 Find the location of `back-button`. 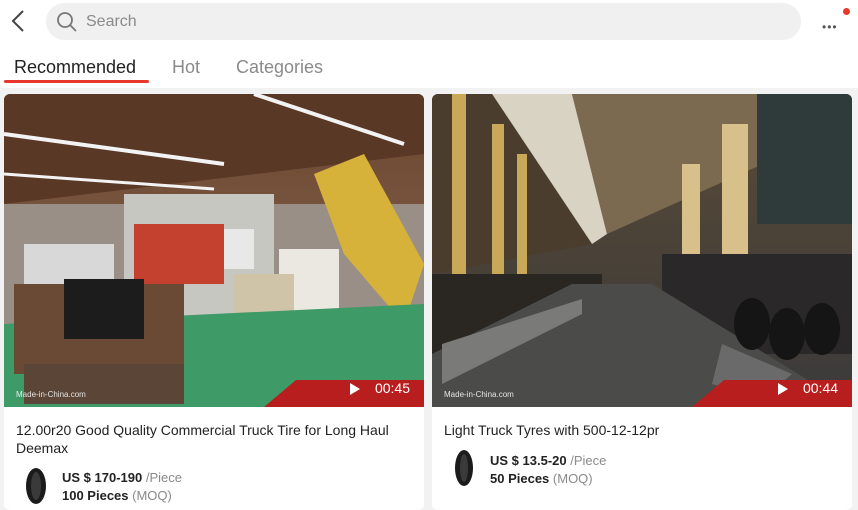

back-button is located at coordinates (20, 21).